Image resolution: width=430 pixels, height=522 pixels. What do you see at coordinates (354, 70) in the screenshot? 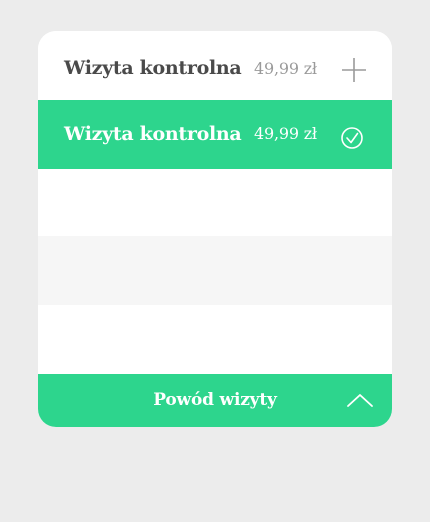
I see `plus-icon` at bounding box center [354, 70].